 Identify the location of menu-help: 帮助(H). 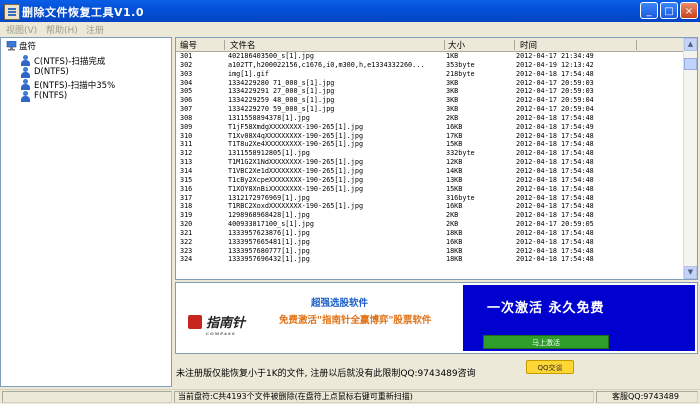
(62, 29).